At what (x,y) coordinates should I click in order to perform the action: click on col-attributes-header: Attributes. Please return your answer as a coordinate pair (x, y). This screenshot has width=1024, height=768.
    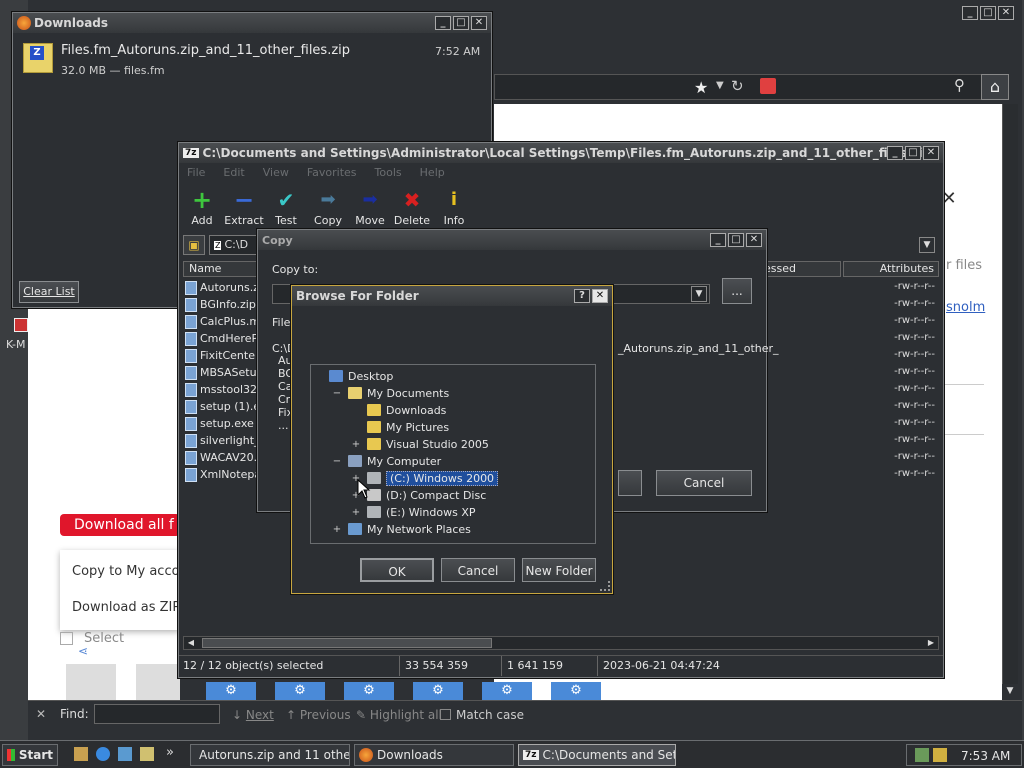
    Looking at the image, I should click on (891, 269).